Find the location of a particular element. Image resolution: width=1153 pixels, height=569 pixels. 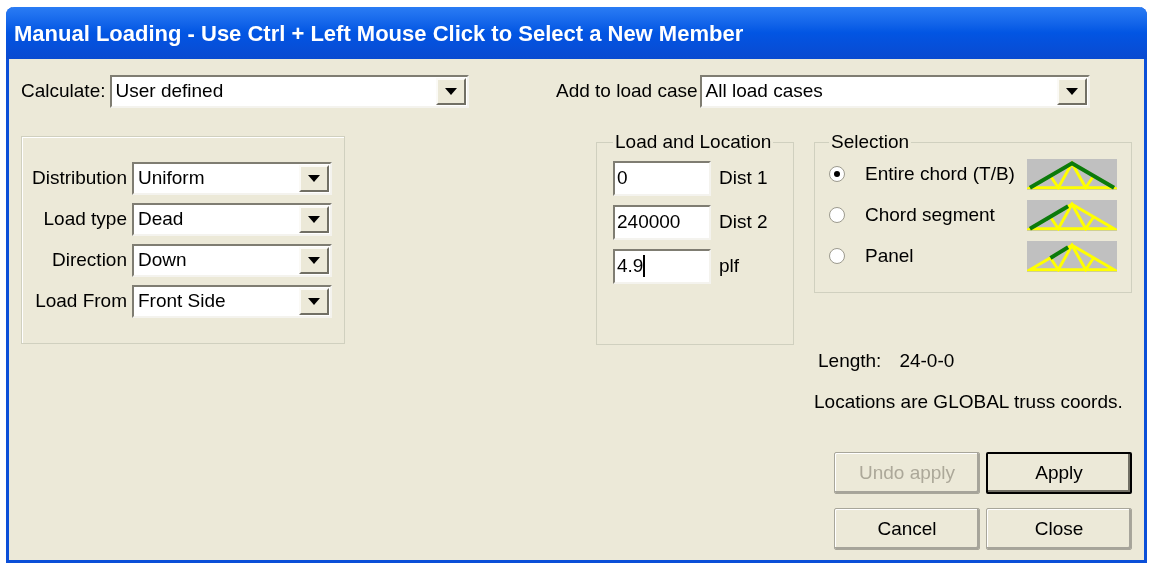

field-label: Calculate: is located at coordinates (63, 91).